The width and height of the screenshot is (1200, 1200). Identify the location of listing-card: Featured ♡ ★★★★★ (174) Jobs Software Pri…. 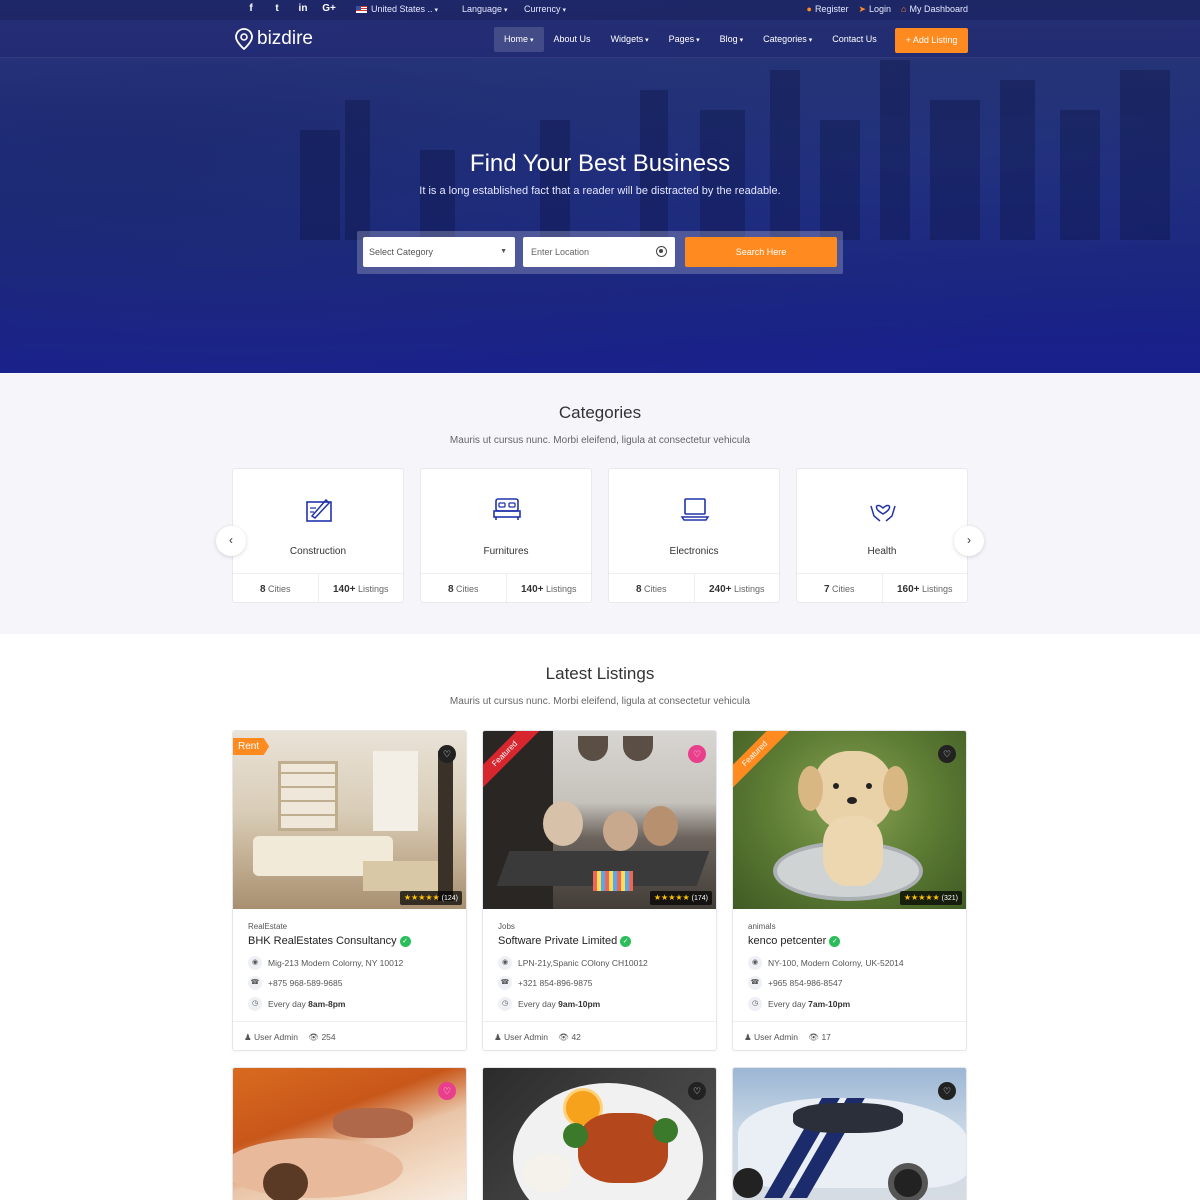
(599, 890).